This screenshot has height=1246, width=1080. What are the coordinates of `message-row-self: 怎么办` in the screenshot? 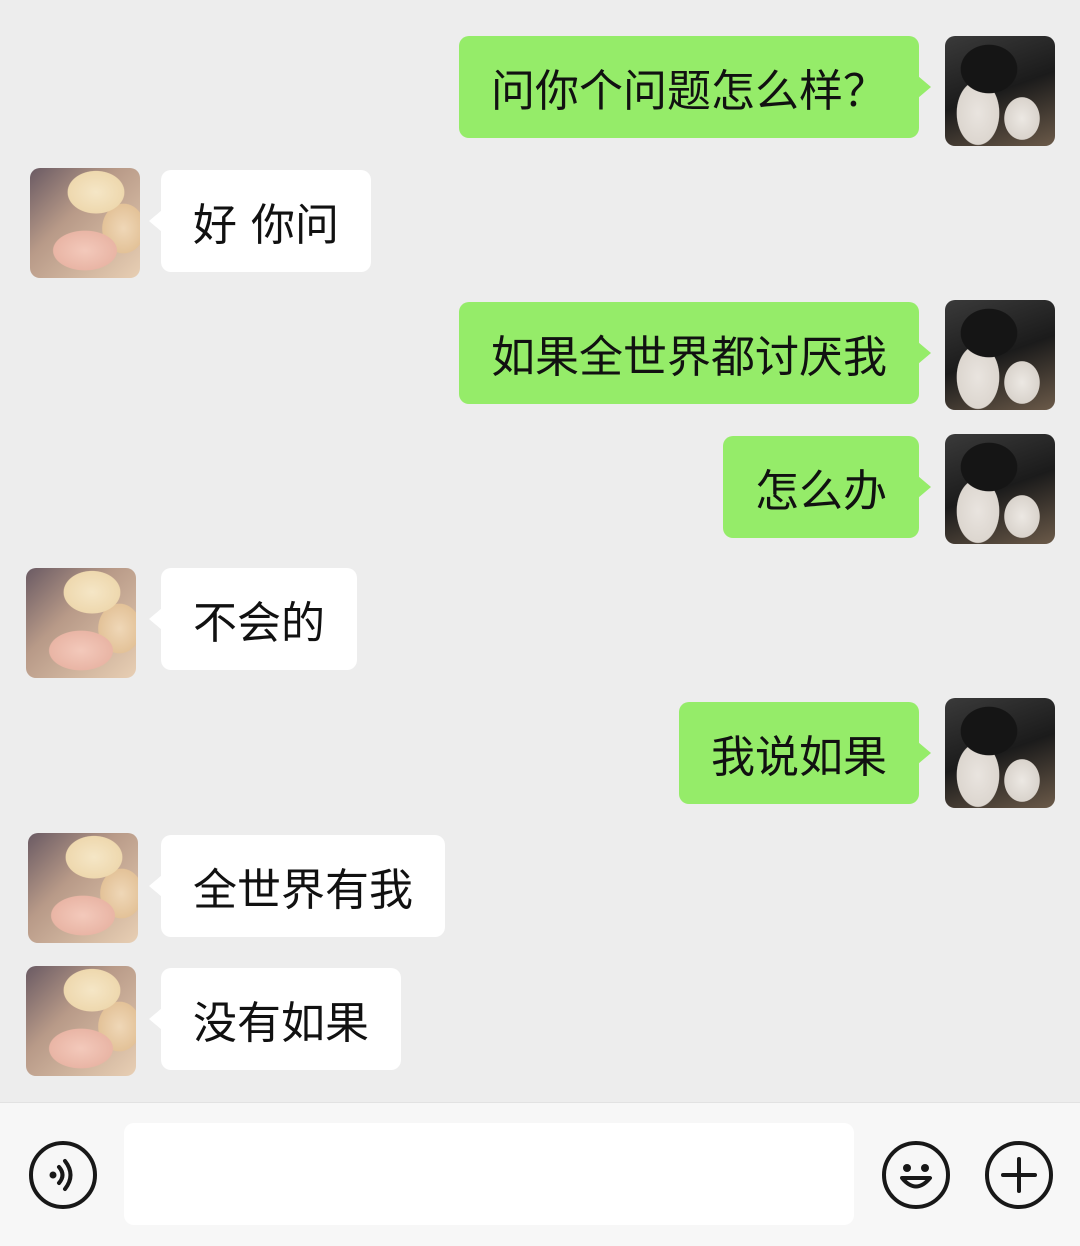 It's located at (540, 489).